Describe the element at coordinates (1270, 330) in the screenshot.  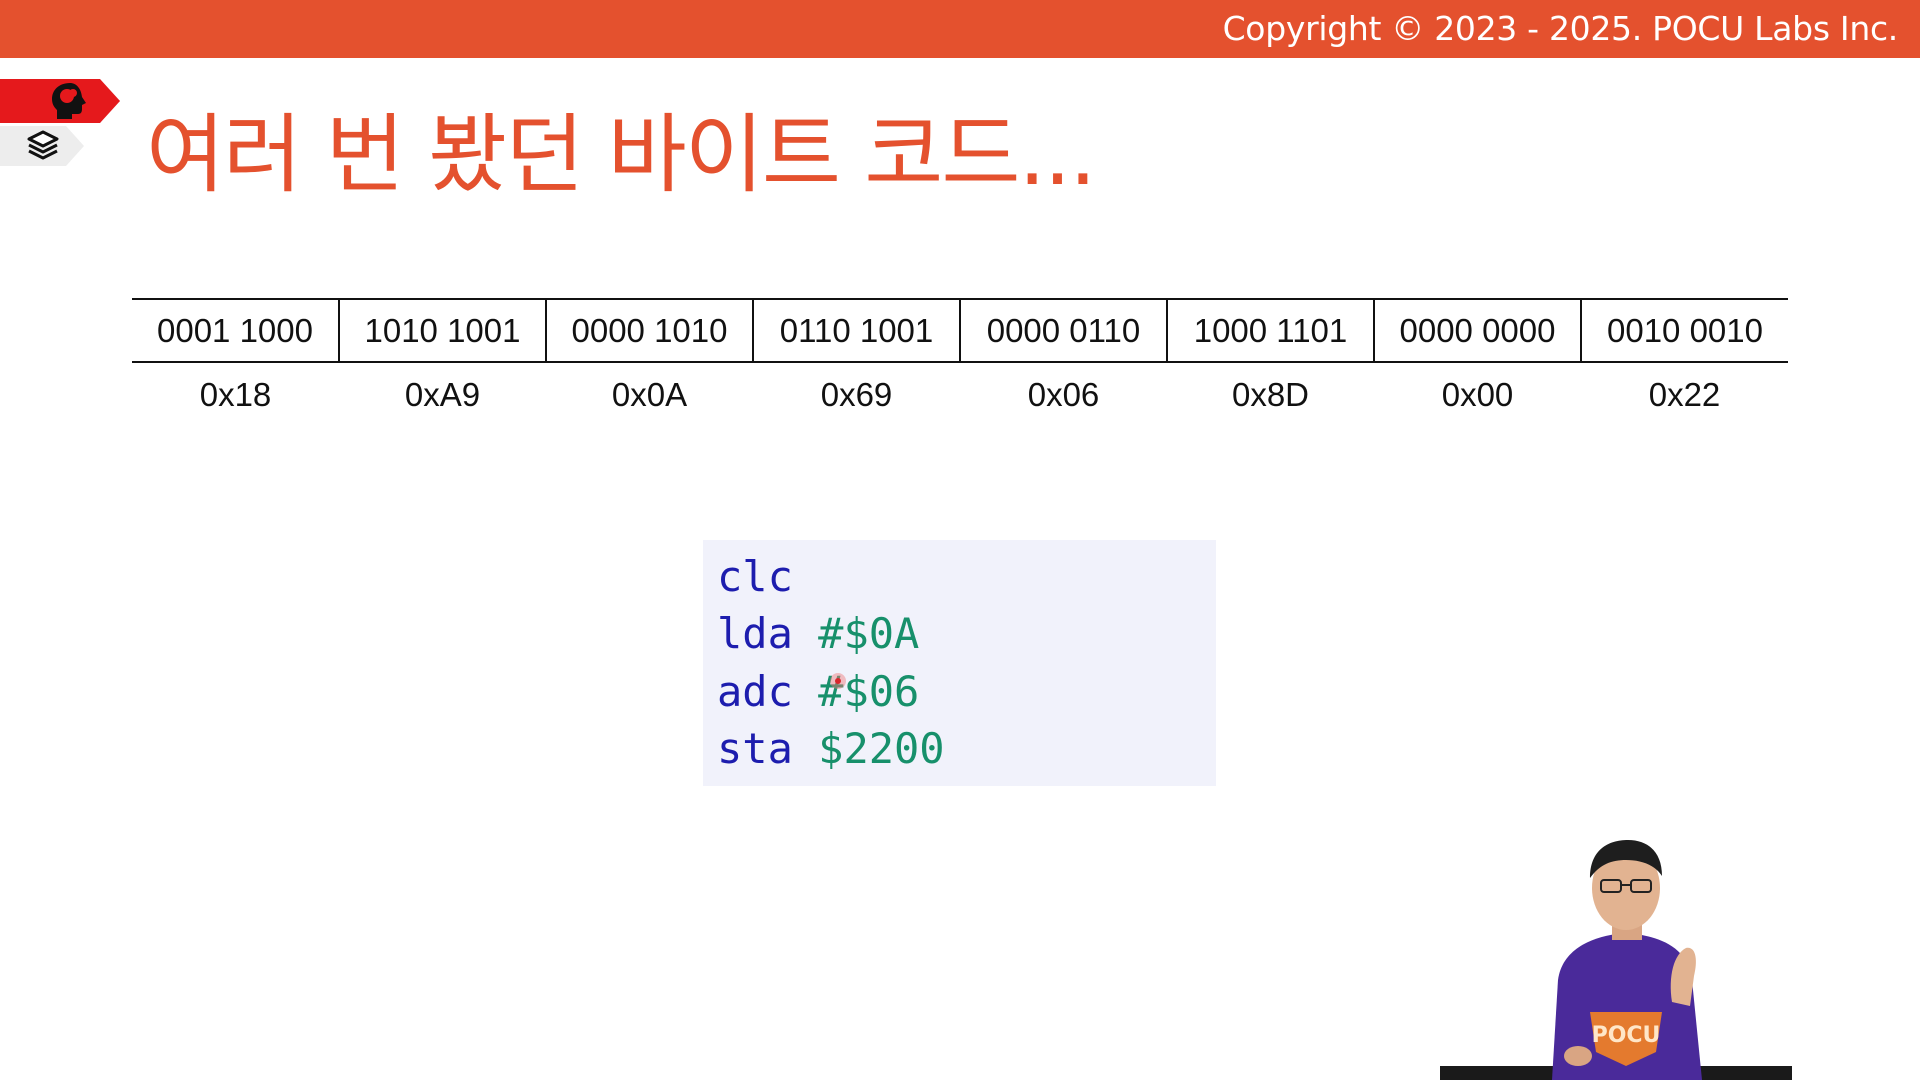
I see `binary-cell: 1000 1101` at that location.